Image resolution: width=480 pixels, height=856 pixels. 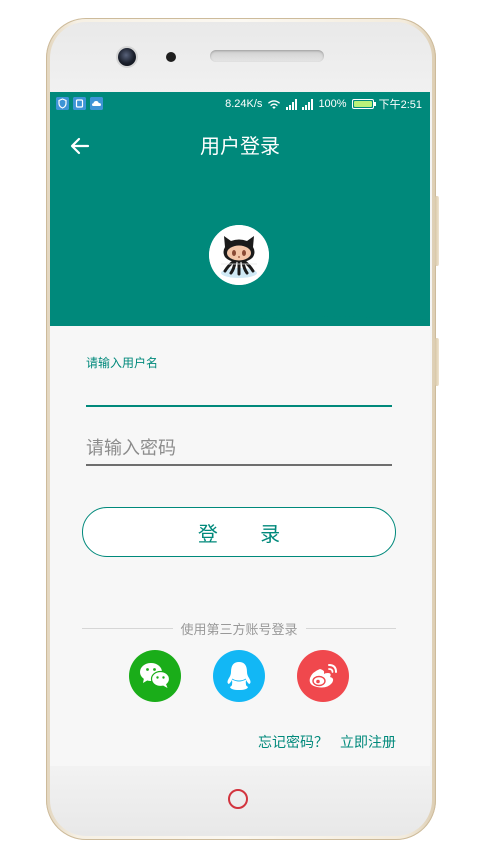 I want to click on header-wave, so click(x=240, y=317).